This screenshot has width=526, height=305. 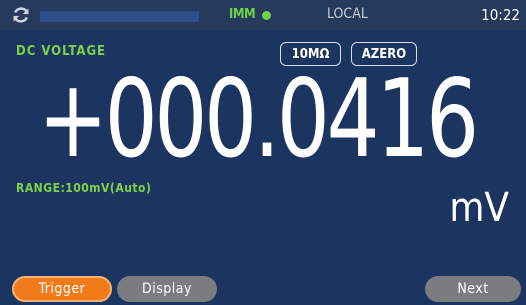 I want to click on imm-indicator: IMM, so click(x=242, y=14).